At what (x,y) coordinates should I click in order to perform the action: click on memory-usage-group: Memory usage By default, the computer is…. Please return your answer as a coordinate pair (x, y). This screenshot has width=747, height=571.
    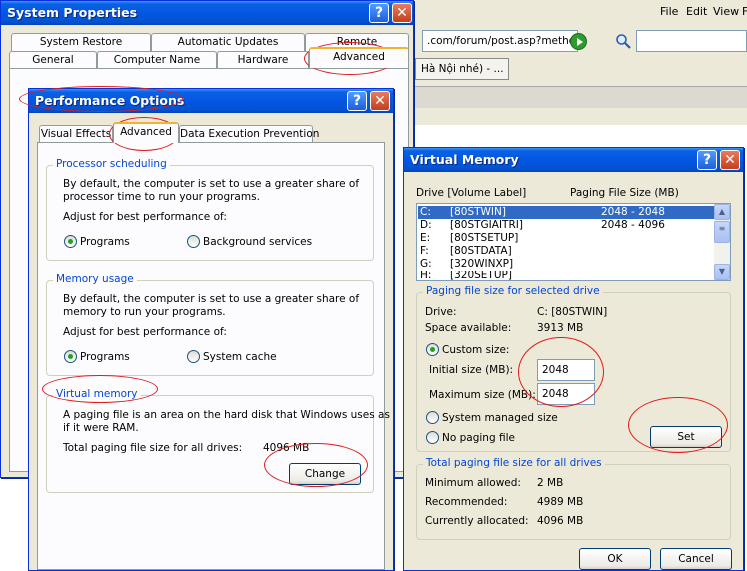
    Looking at the image, I should click on (210, 324).